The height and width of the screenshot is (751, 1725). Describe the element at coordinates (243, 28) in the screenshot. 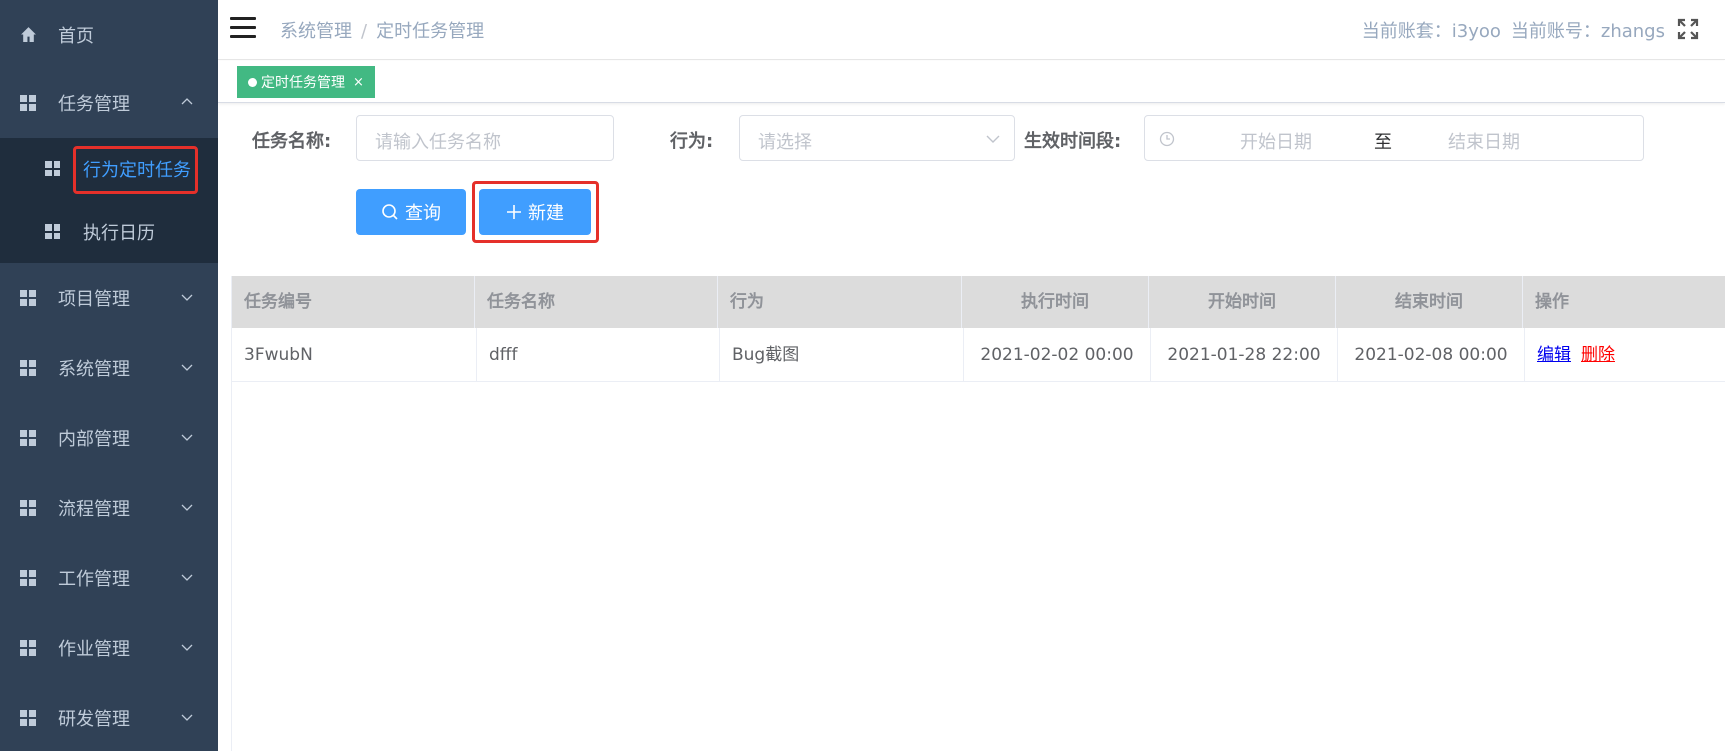

I see `hamburger-menu-icon` at that location.